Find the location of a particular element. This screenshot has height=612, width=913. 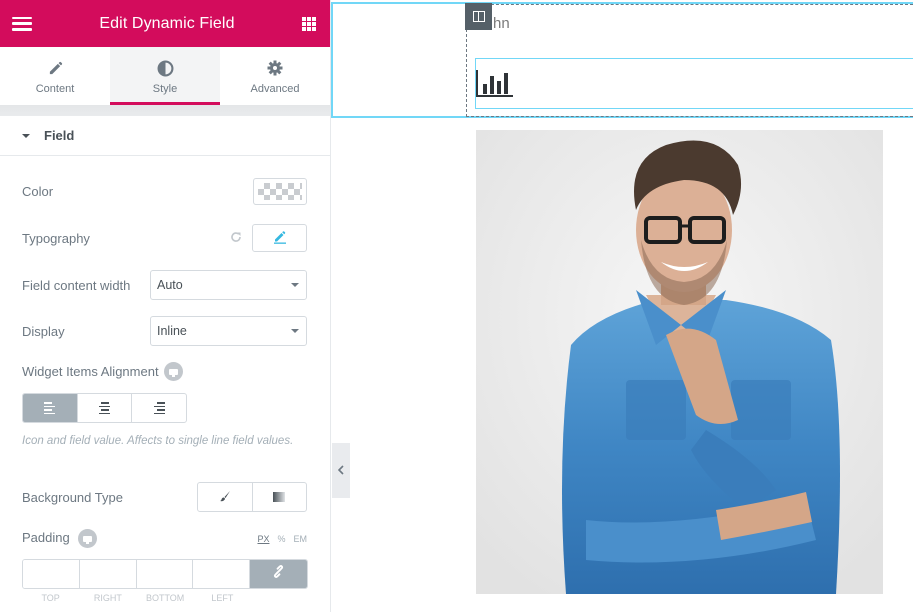

content-width-select: Auto is located at coordinates (228, 285).